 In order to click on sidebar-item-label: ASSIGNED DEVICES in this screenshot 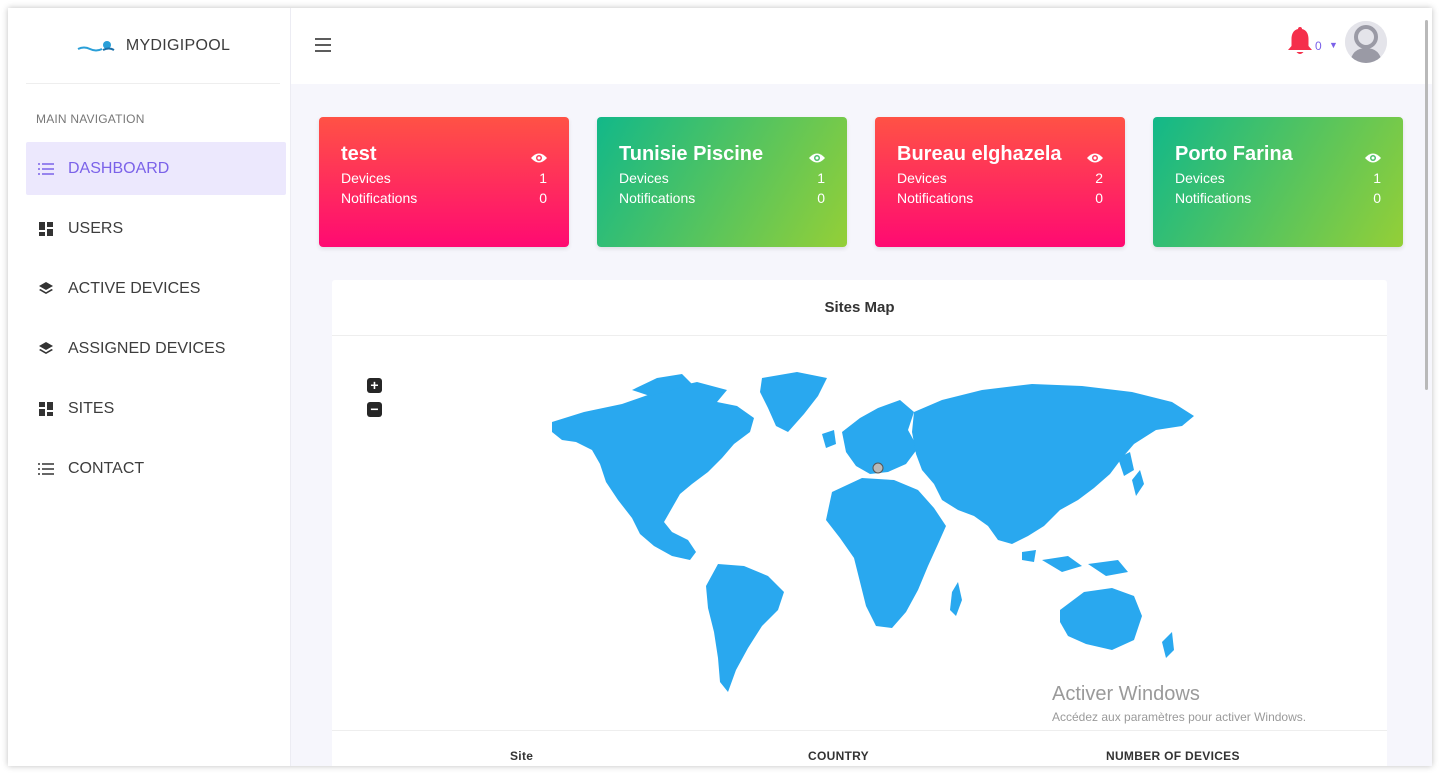, I will do `click(147, 348)`.